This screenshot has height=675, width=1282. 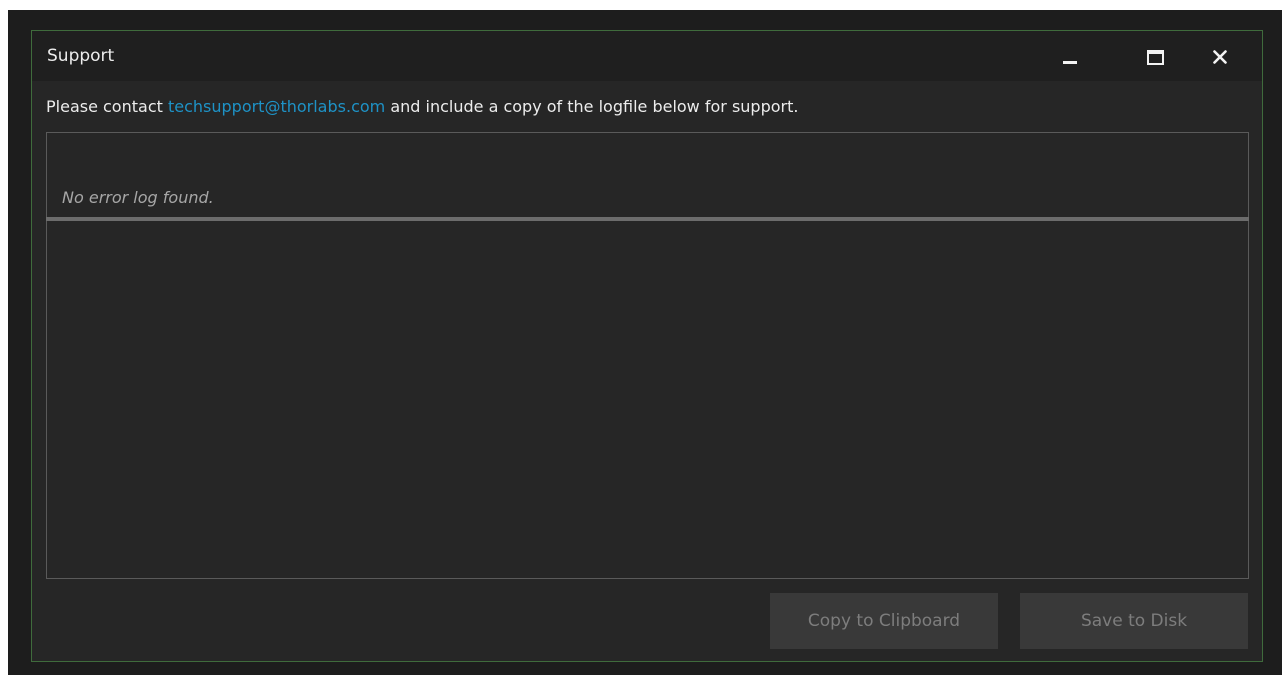 What do you see at coordinates (107, 106) in the screenshot?
I see `contact-prefix: Please contact` at bounding box center [107, 106].